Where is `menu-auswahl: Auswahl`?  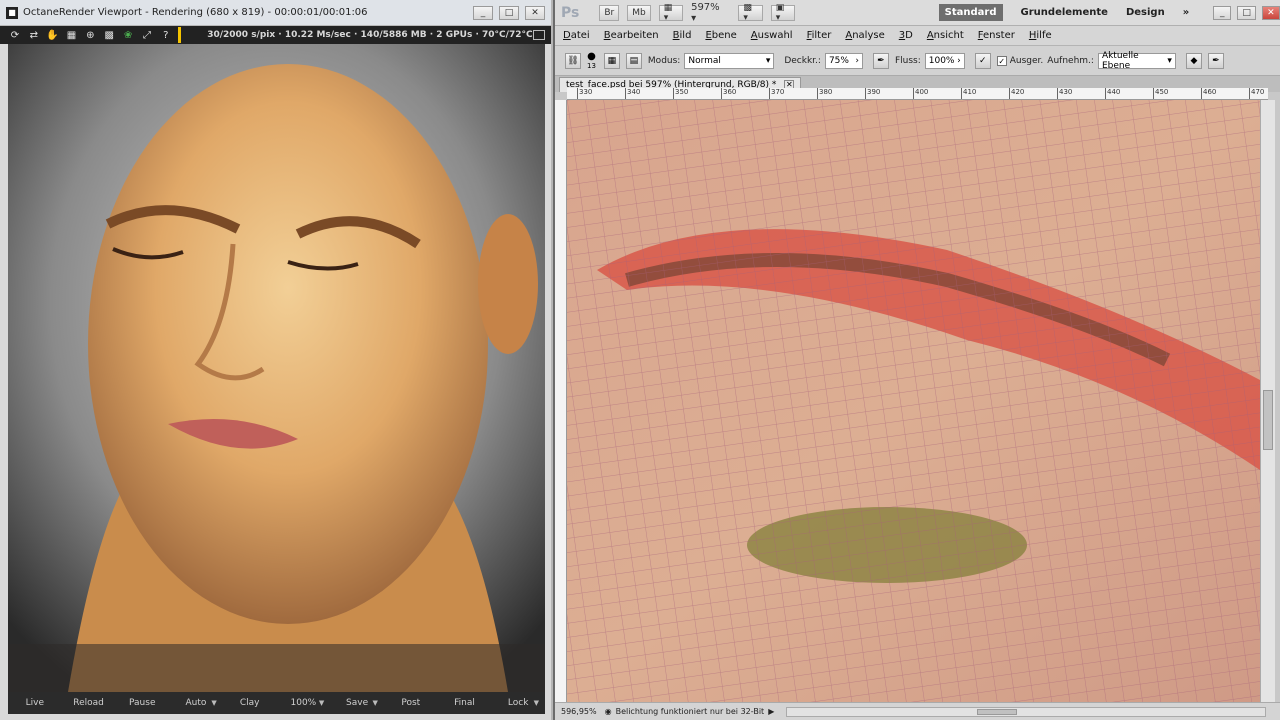
menu-auswahl: Auswahl is located at coordinates (772, 35).